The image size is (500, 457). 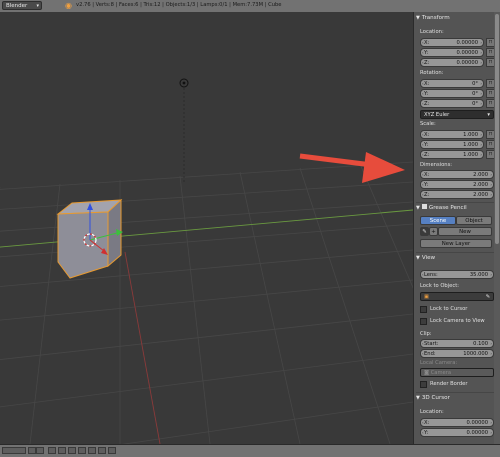 What do you see at coordinates (452, 52) in the screenshot?
I see `location-y-field: ‹ Y: 0.00000 ›` at bounding box center [452, 52].